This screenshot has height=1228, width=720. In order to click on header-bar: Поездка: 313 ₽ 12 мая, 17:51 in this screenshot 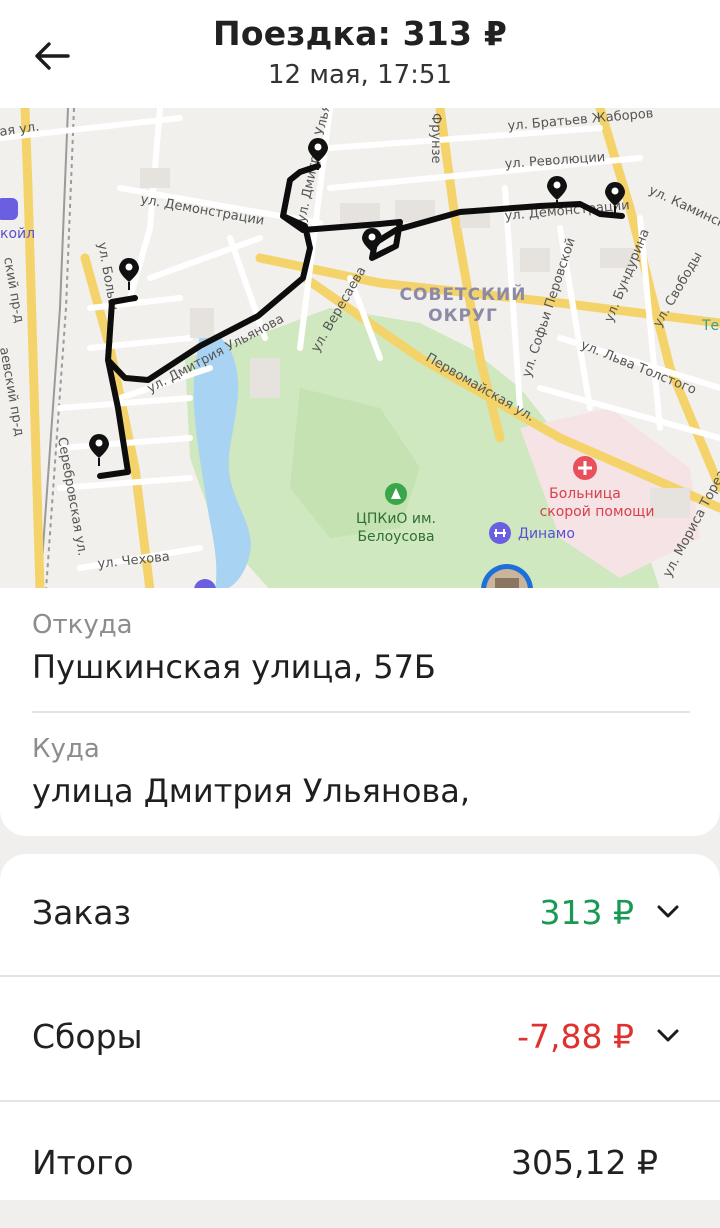, I will do `click(360, 55)`.